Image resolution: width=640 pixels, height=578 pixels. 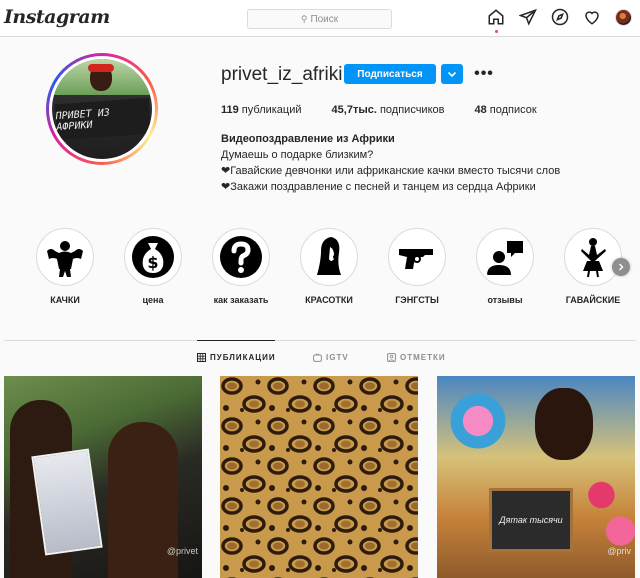 What do you see at coordinates (241, 300) in the screenshot?
I see `highlight-label: как заказать` at bounding box center [241, 300].